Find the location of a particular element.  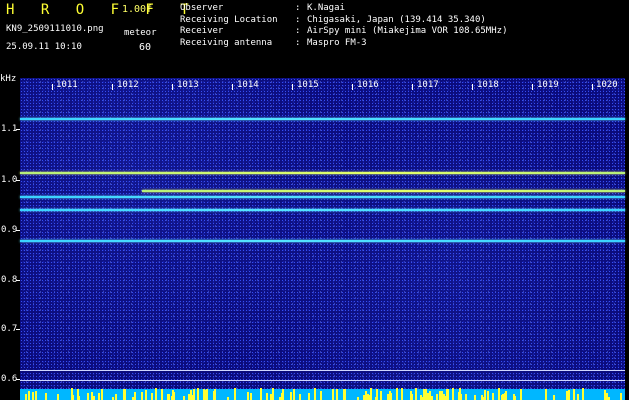

info-value: Chigasaki, Japan (139.414 35.340) is located at coordinates (396, 19).